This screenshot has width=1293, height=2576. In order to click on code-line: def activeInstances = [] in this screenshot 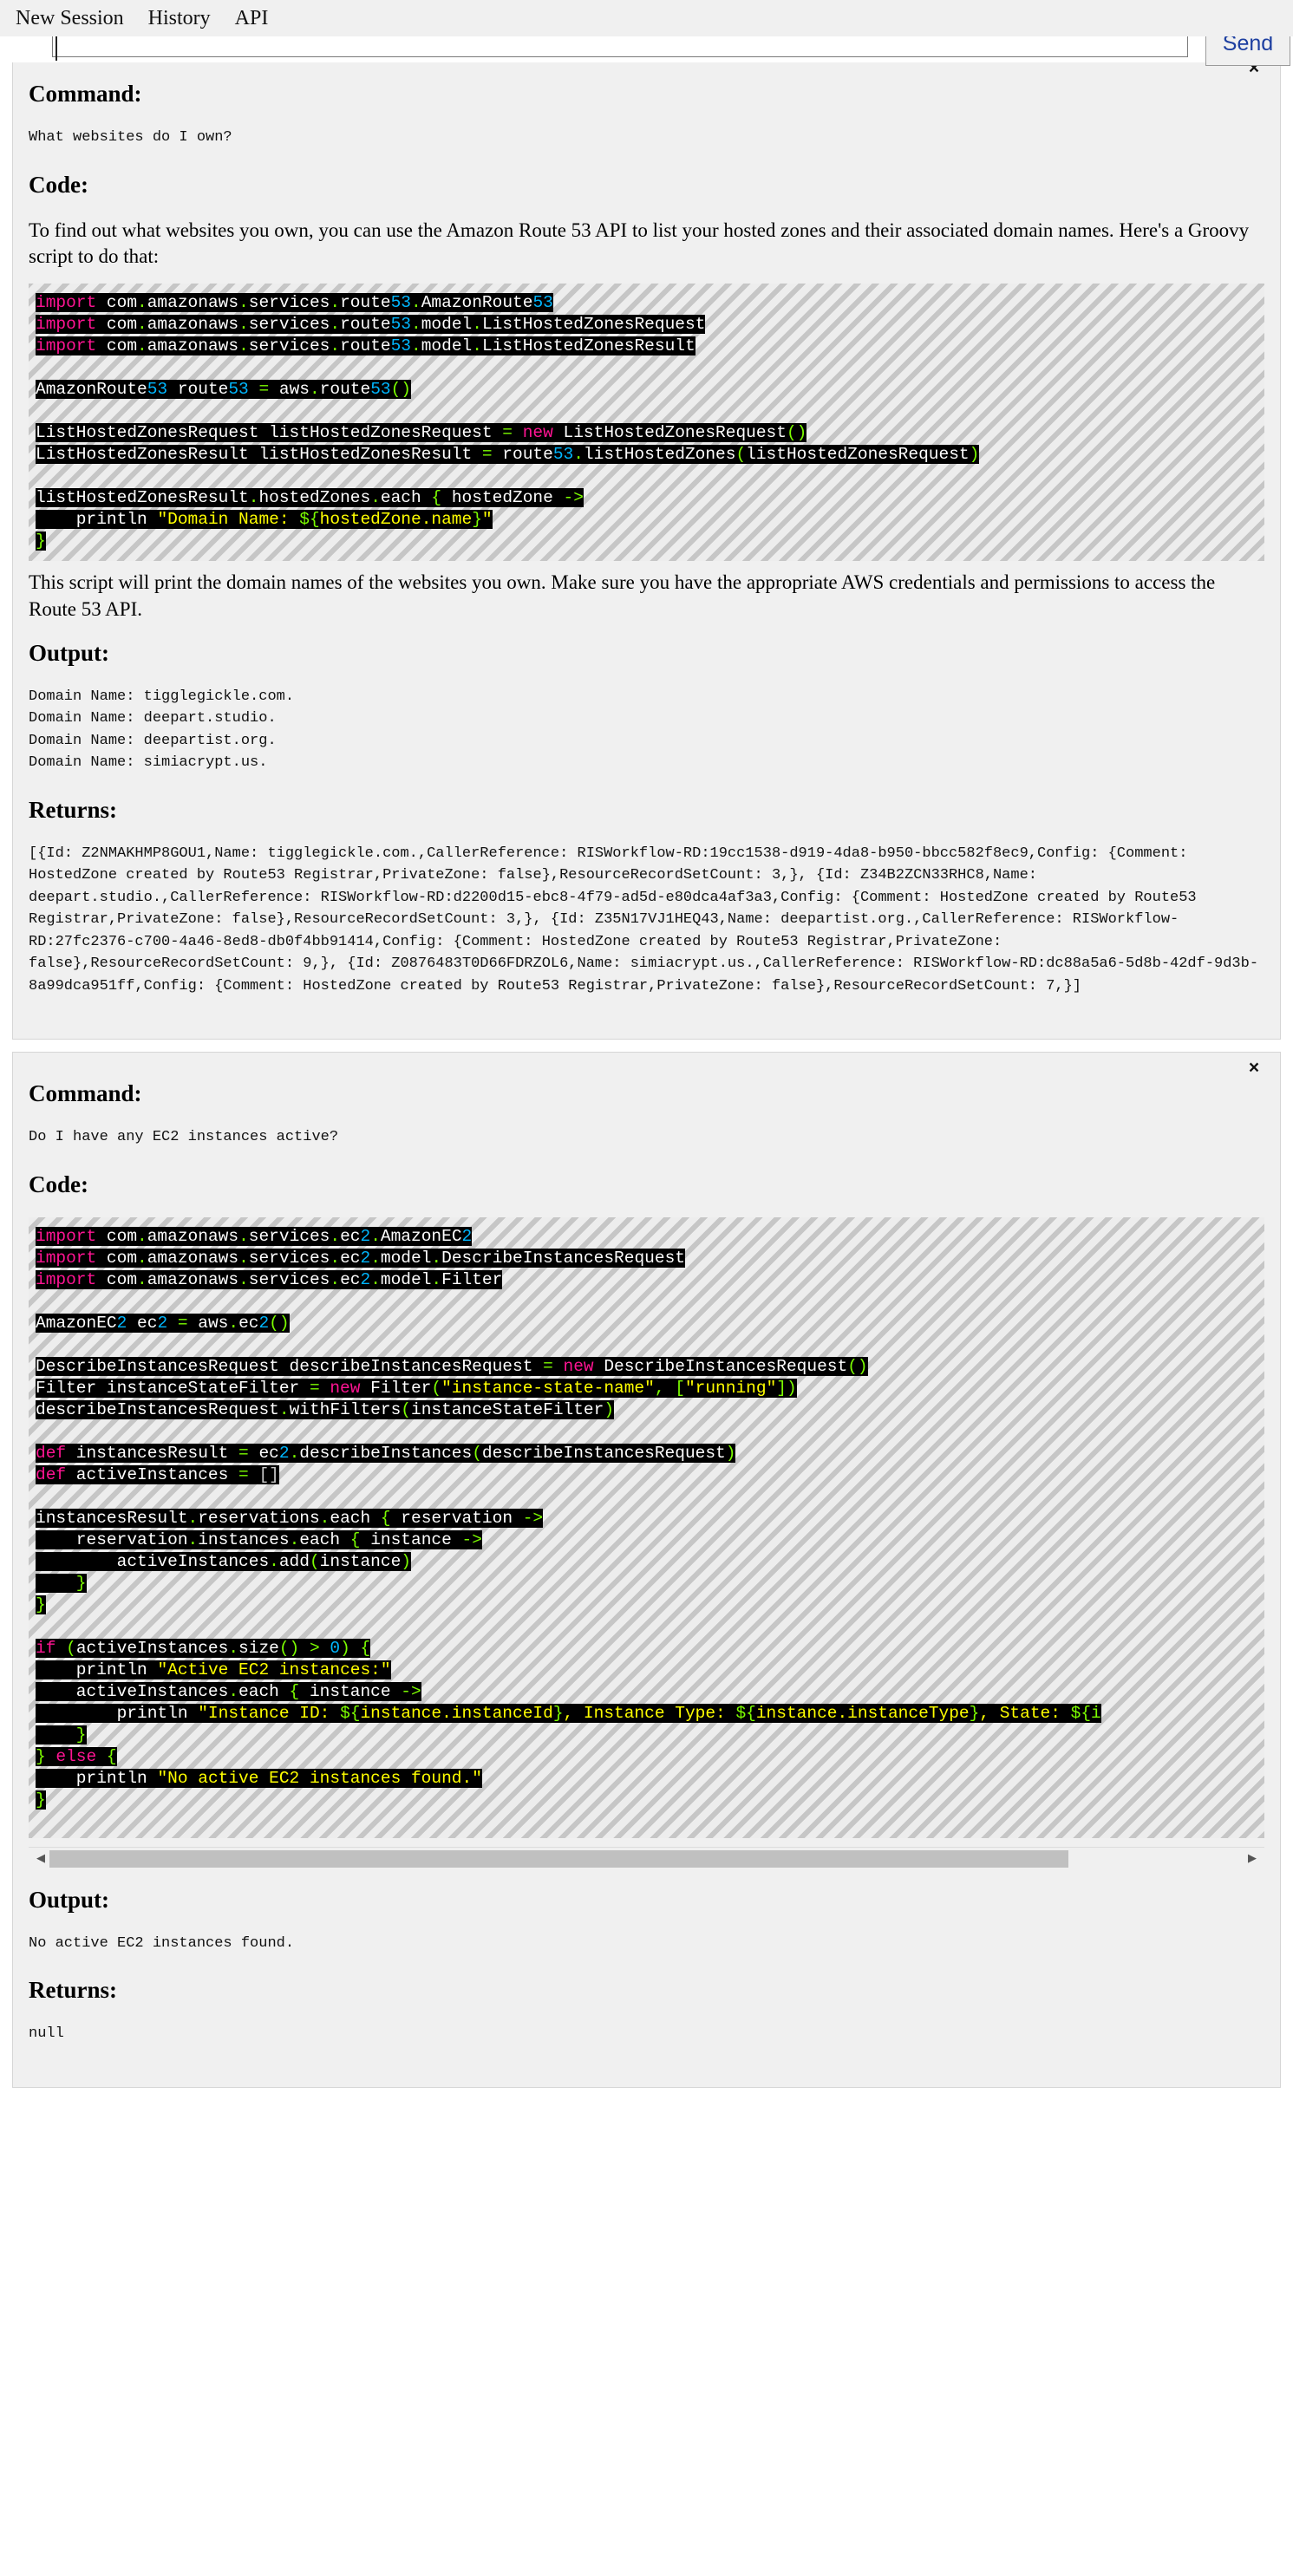, I will do `click(157, 1474)`.